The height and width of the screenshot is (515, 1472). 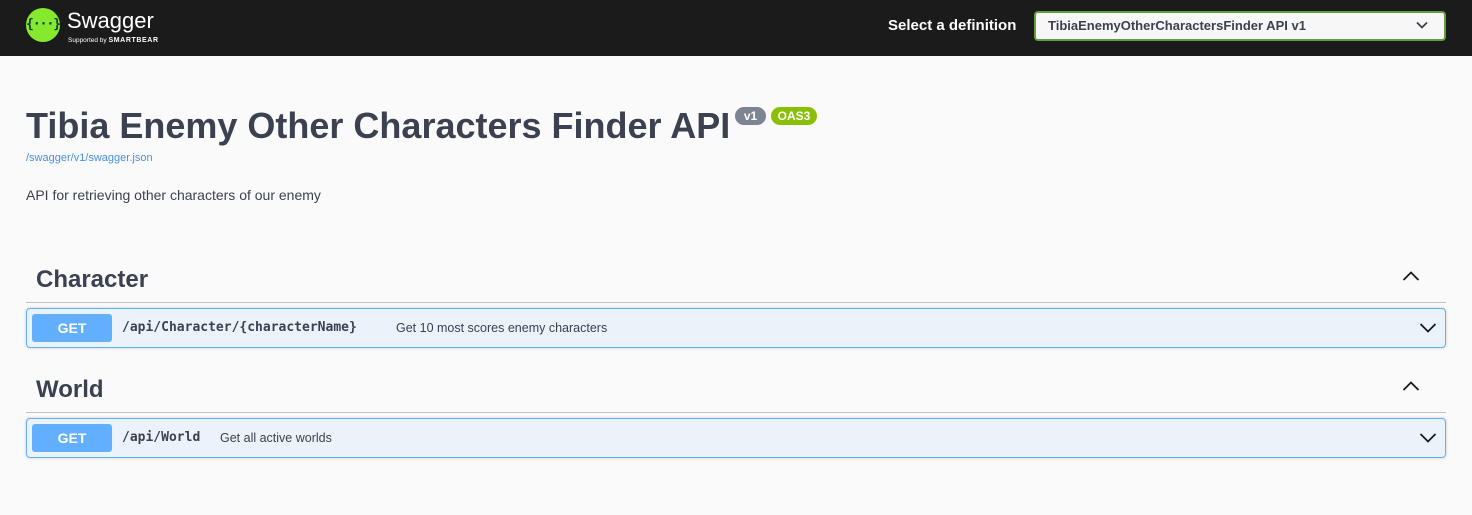 I want to click on tag-section-character: Character, so click(x=736, y=278).